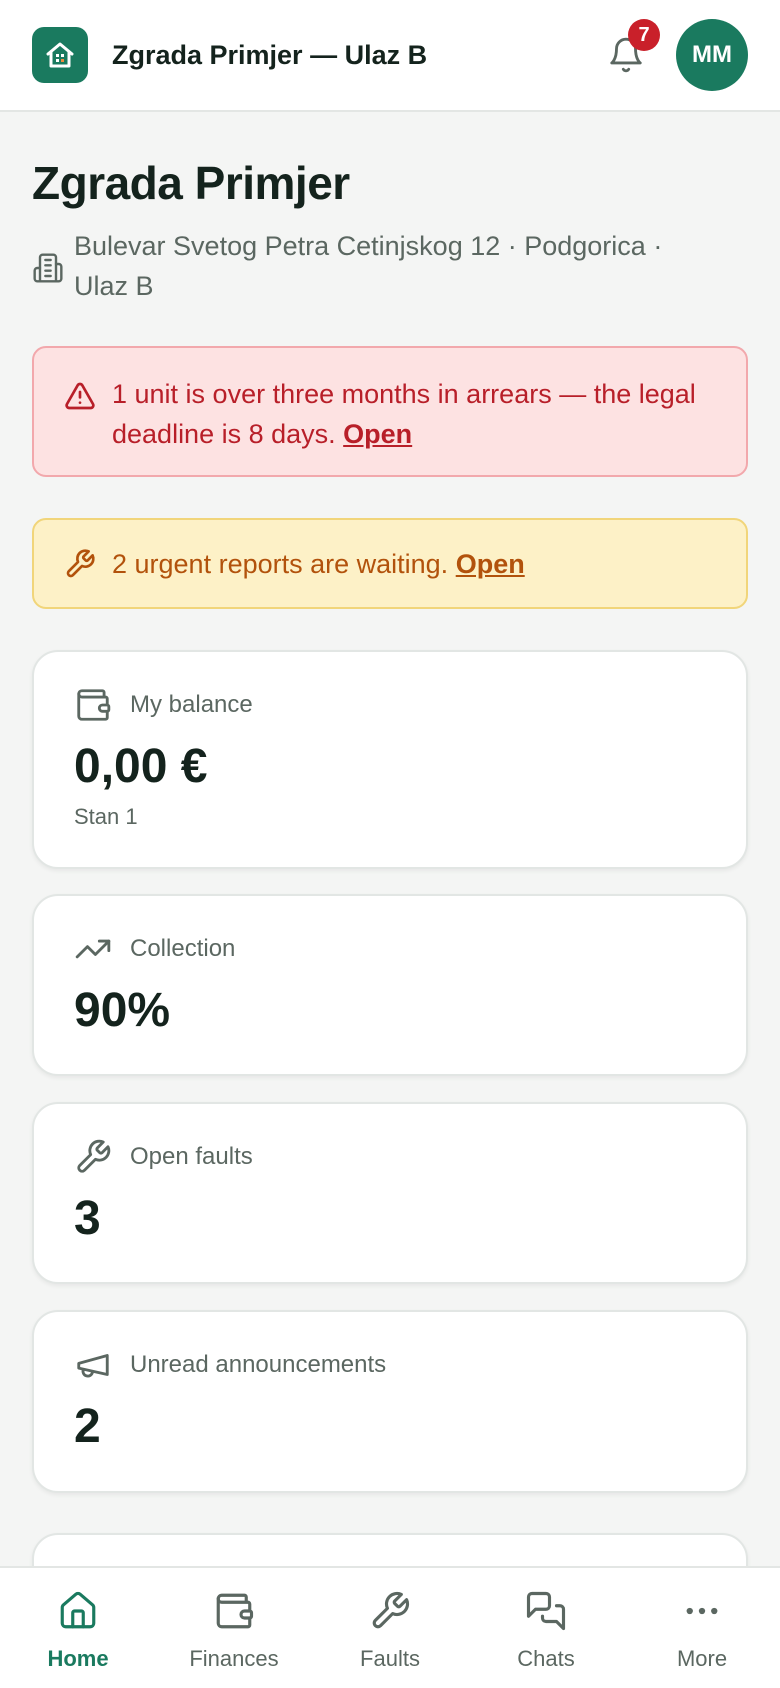 The height and width of the screenshot is (1688, 780). Describe the element at coordinates (93, 1366) in the screenshot. I see `megaphone-icon` at that location.